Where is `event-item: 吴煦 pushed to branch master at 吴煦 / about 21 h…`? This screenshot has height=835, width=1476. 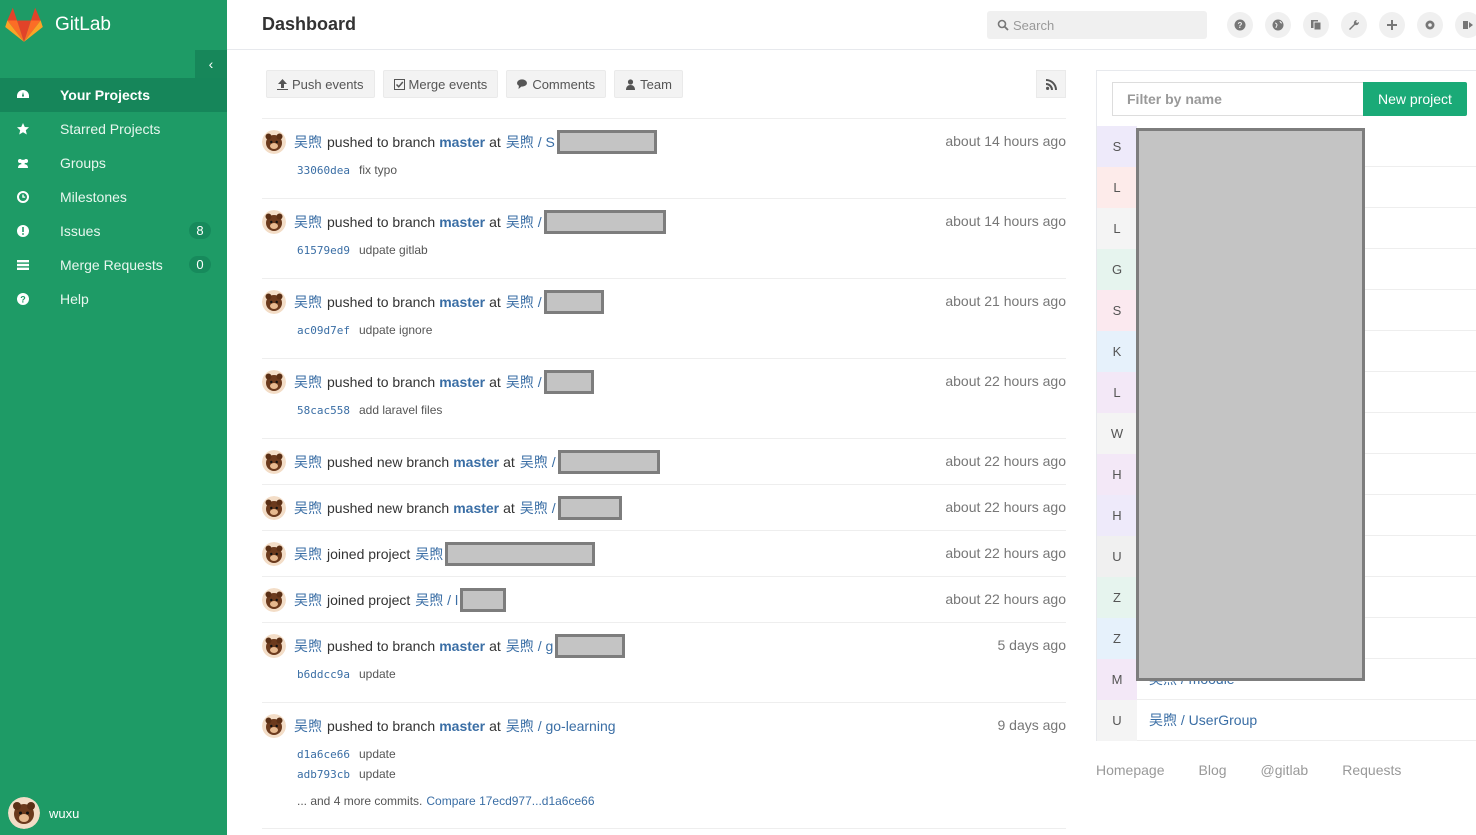
event-item: 吴煦 pushed to branch master at 吴煦 / about 21 h… is located at coordinates (664, 319).